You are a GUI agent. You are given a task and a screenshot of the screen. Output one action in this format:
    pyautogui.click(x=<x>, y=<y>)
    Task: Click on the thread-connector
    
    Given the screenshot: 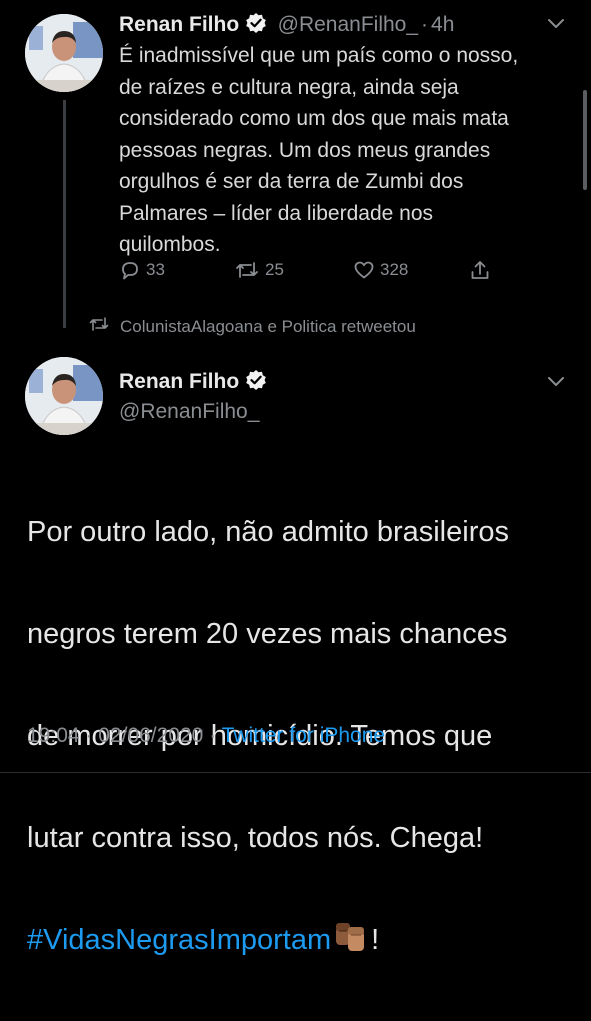 What is the action you would take?
    pyautogui.click(x=64, y=214)
    